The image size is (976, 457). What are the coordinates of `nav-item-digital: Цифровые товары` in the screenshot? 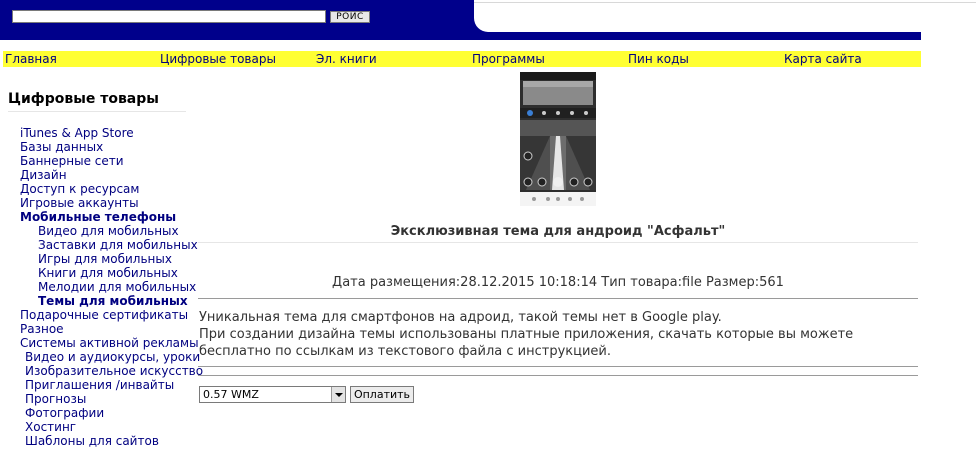 It's located at (218, 59).